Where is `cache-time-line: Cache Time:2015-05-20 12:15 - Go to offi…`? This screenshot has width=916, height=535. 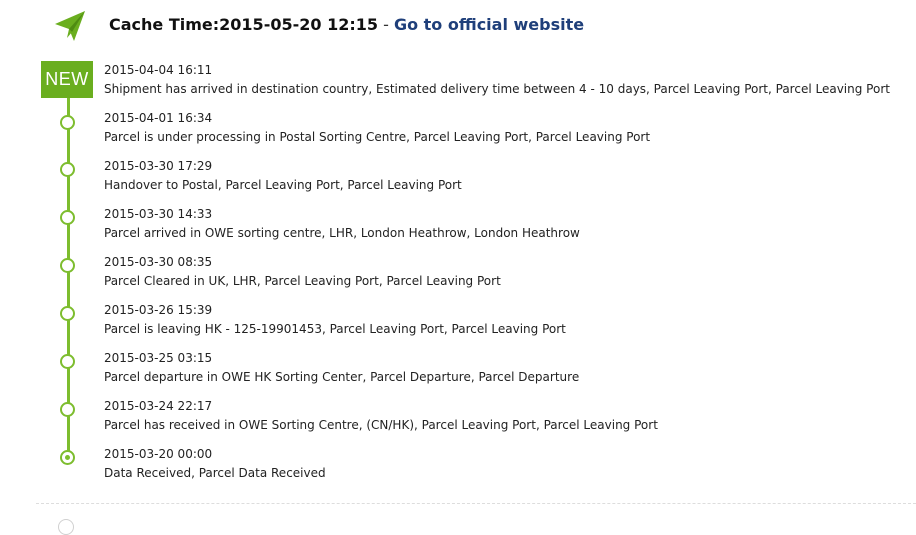
cache-time-line: Cache Time:2015-05-20 12:15 - Go to offi… is located at coordinates (346, 25).